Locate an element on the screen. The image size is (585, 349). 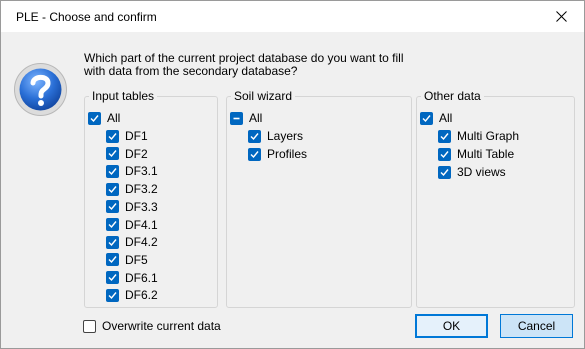
soil-wizard-all-checkbox: All is located at coordinates (246, 118).